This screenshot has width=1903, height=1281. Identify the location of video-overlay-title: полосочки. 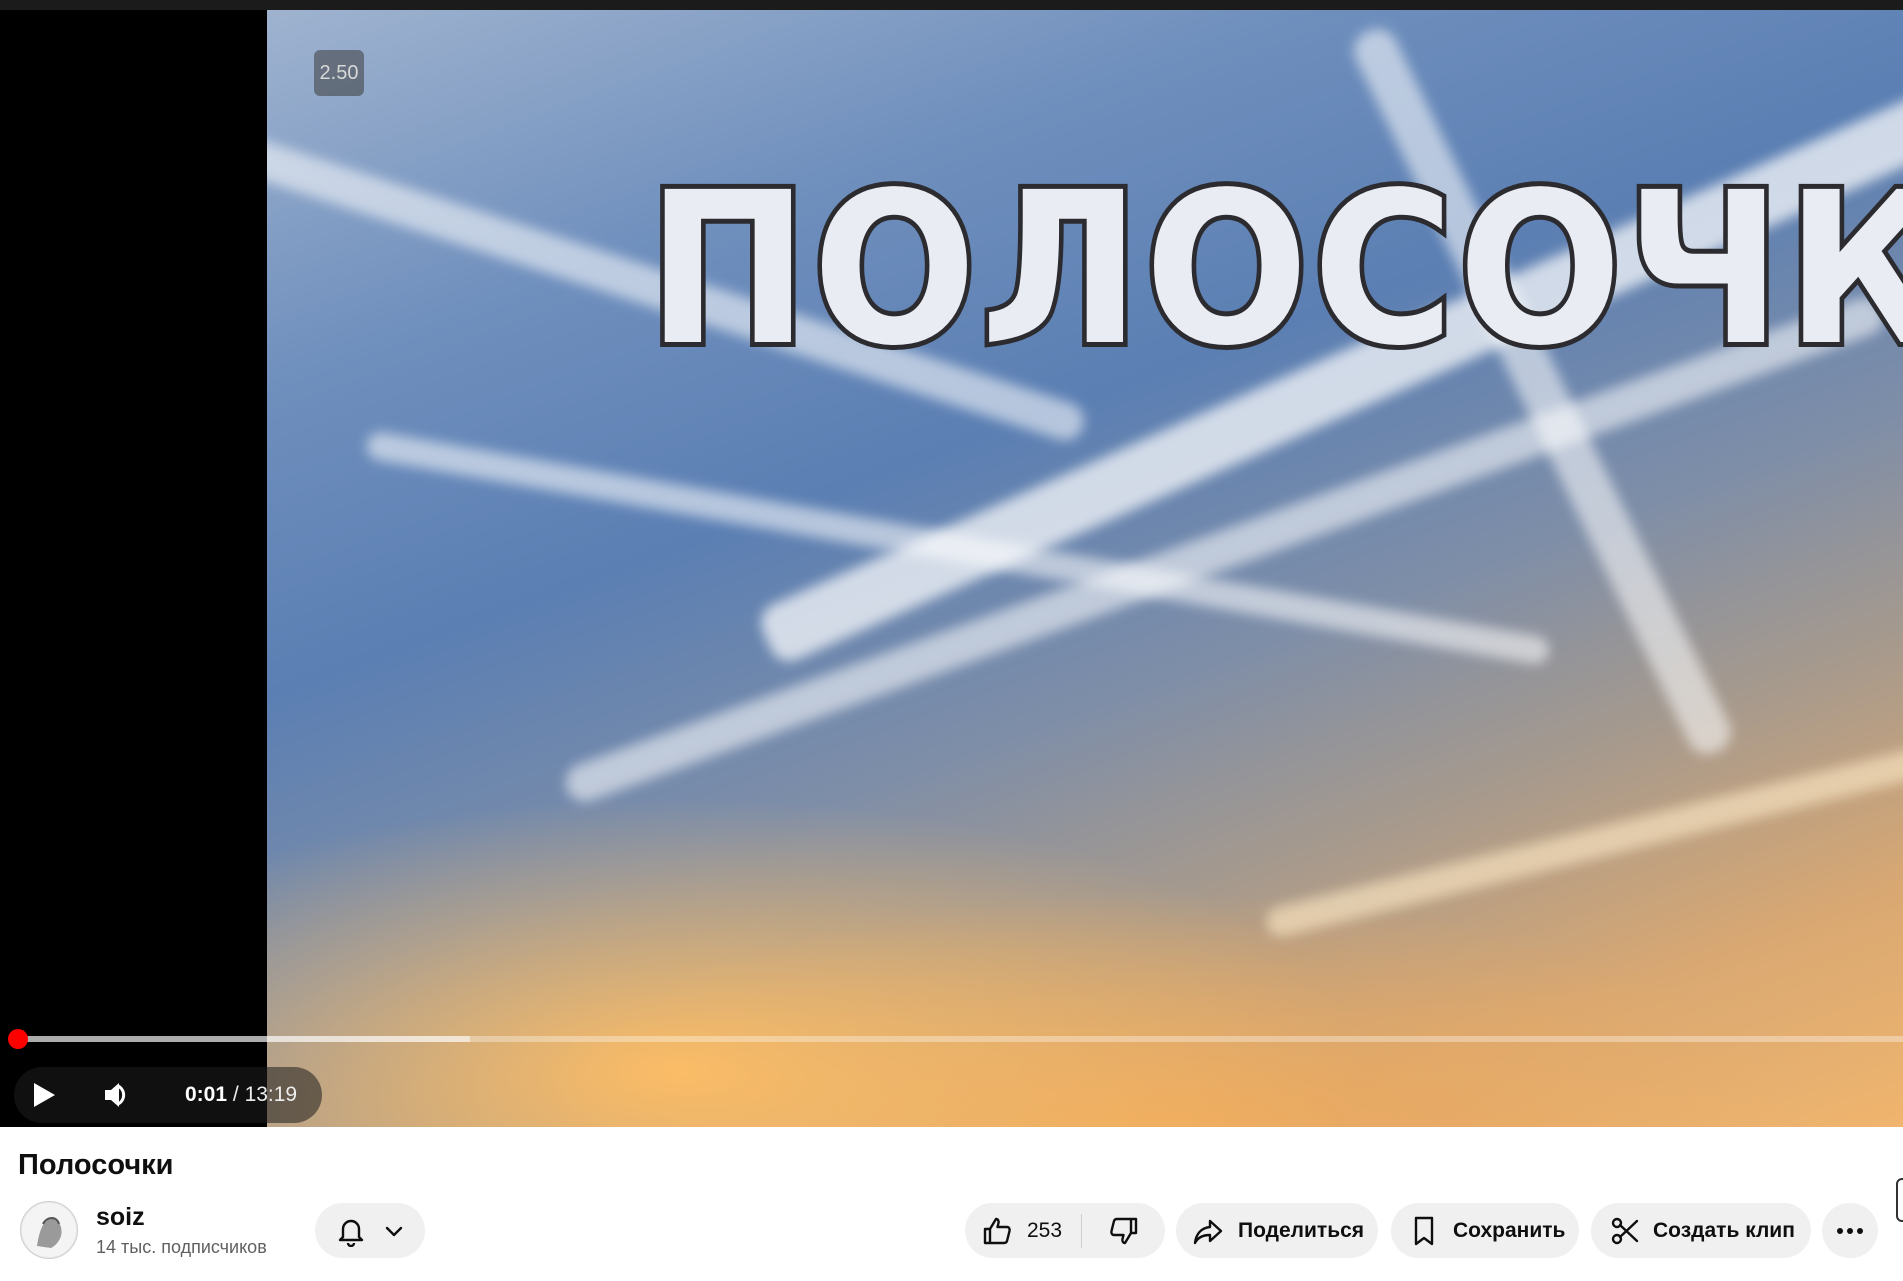
(1272, 269).